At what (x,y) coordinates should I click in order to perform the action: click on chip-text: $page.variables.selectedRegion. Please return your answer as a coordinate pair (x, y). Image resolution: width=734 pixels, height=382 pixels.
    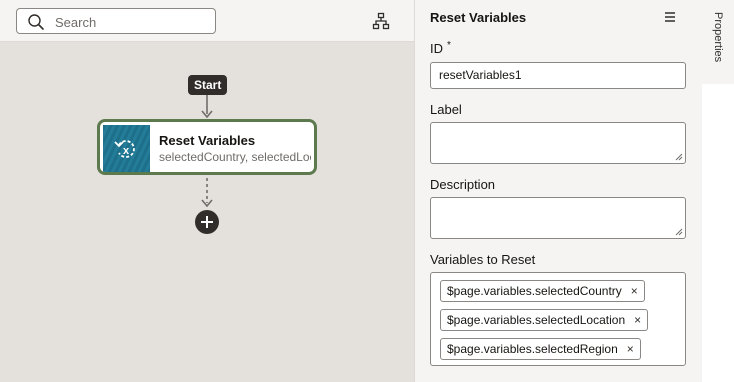
    Looking at the image, I should click on (532, 349).